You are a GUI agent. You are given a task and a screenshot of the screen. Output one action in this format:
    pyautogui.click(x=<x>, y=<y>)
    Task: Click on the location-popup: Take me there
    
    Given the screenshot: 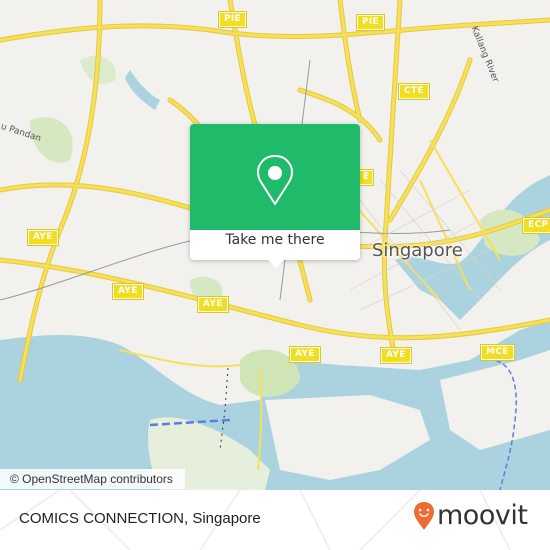 What is the action you would take?
    pyautogui.click(x=275, y=196)
    